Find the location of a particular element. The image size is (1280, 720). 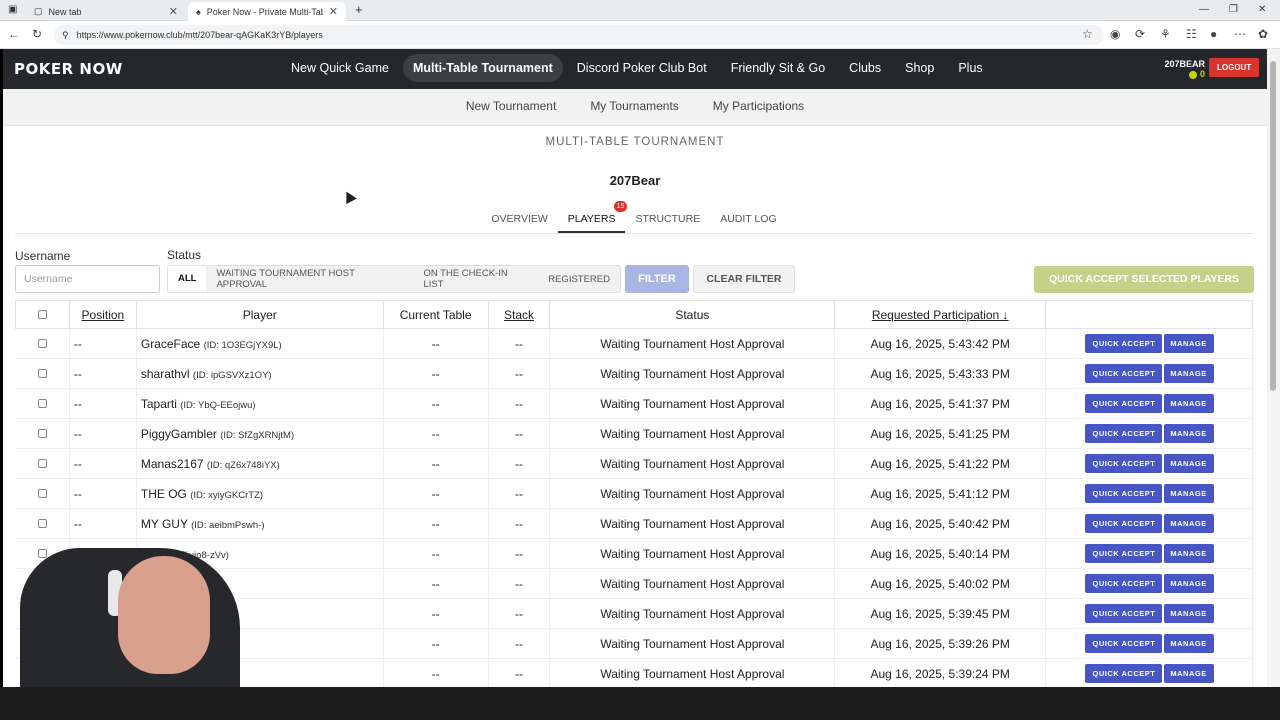

tab-actions-icon: ▣ is located at coordinates (12, 9).